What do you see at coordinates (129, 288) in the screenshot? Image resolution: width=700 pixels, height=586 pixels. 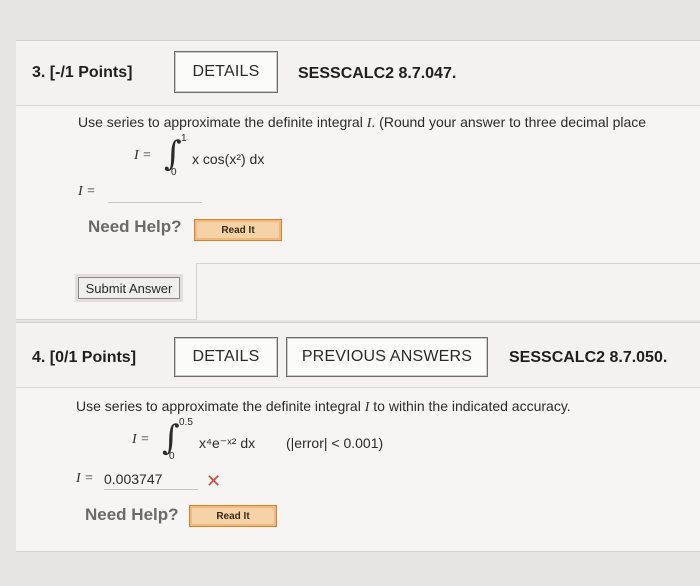 I see `submit-answer-button: Submit Answer` at bounding box center [129, 288].